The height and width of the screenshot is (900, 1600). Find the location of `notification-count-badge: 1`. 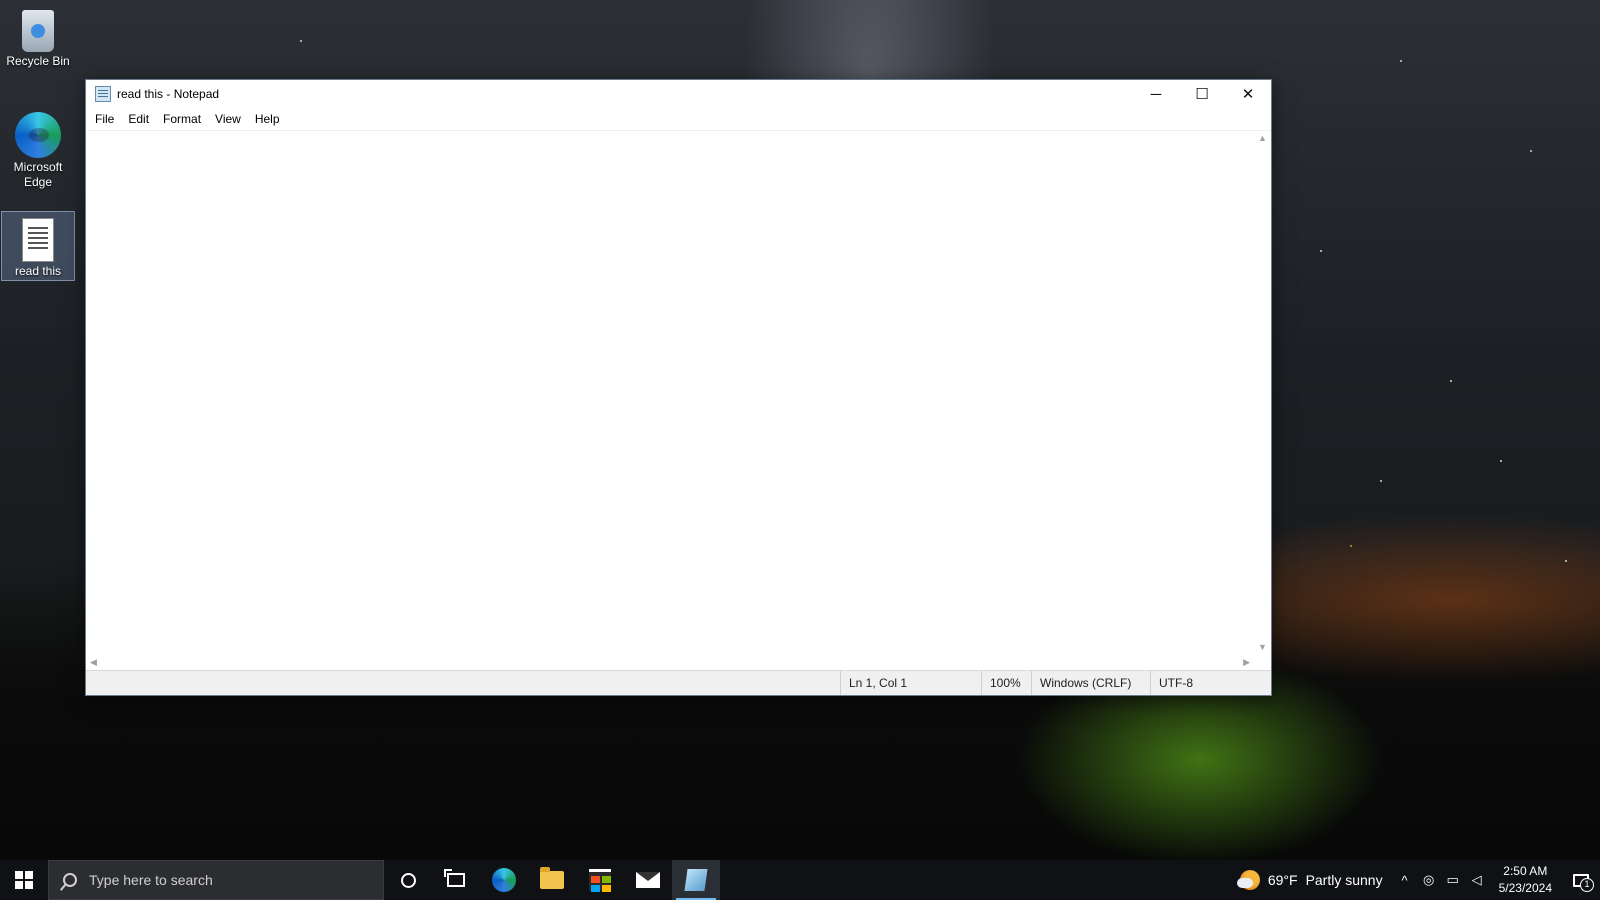

notification-count-badge: 1 is located at coordinates (1587, 885).